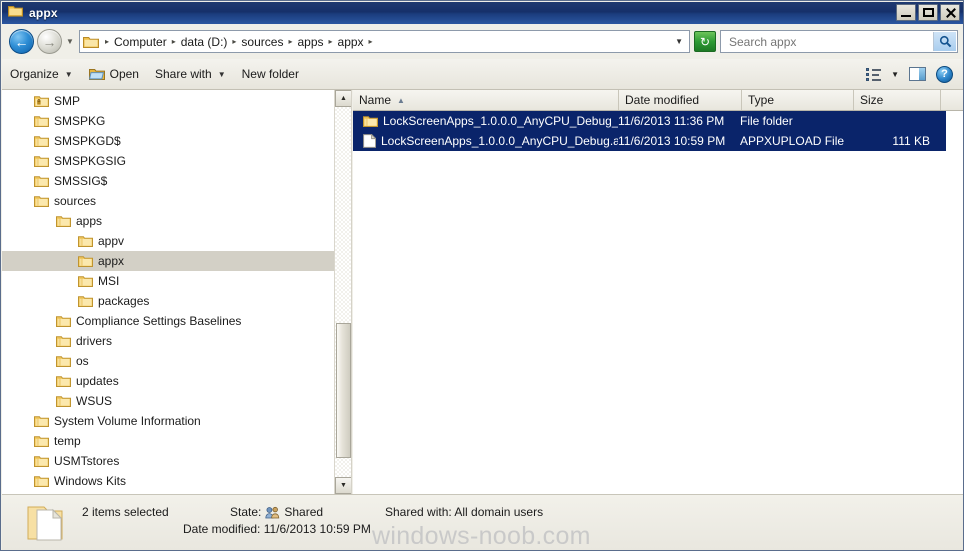 The height and width of the screenshot is (551, 964). What do you see at coordinates (343, 98) in the screenshot?
I see `scroll-up-button: ▲` at bounding box center [343, 98].